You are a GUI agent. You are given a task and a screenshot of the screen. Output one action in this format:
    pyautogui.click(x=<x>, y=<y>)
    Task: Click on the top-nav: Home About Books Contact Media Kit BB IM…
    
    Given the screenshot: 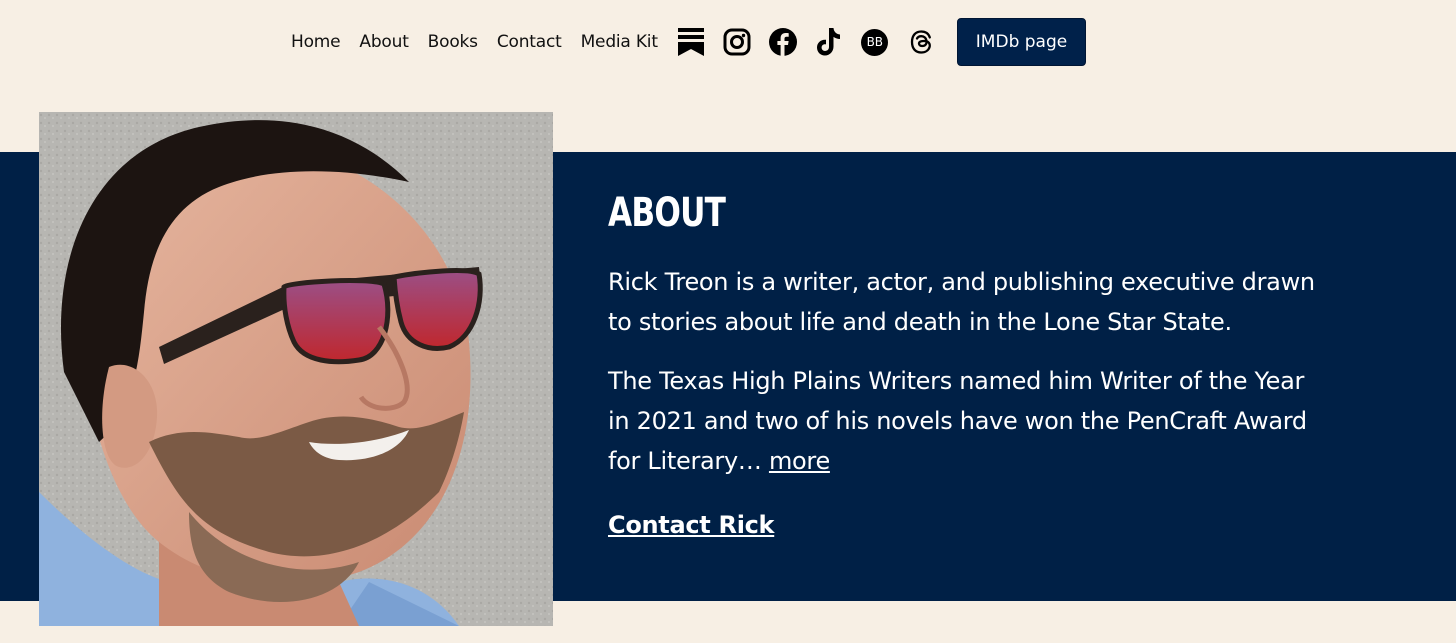 What is the action you would take?
    pyautogui.click(x=689, y=42)
    